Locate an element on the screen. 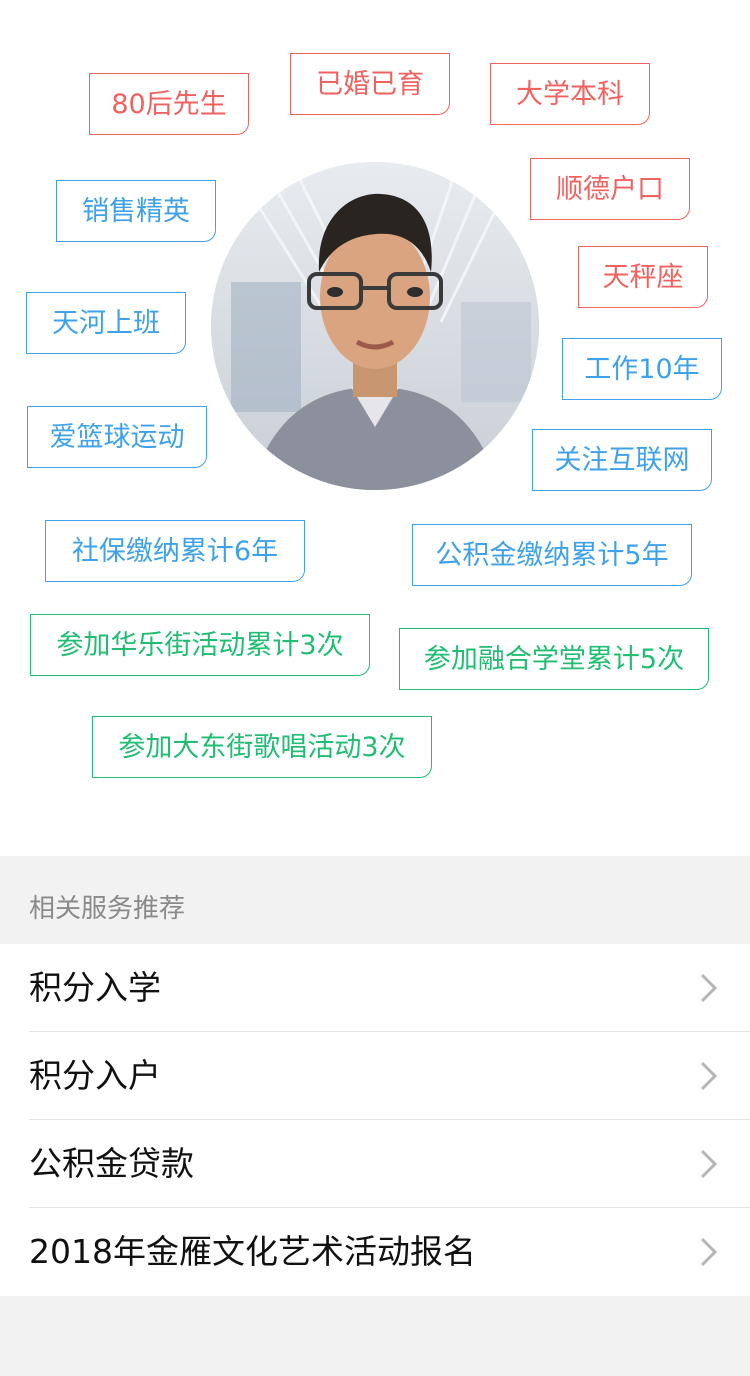  service-item-points-school: 积分入学 is located at coordinates (375, 988).